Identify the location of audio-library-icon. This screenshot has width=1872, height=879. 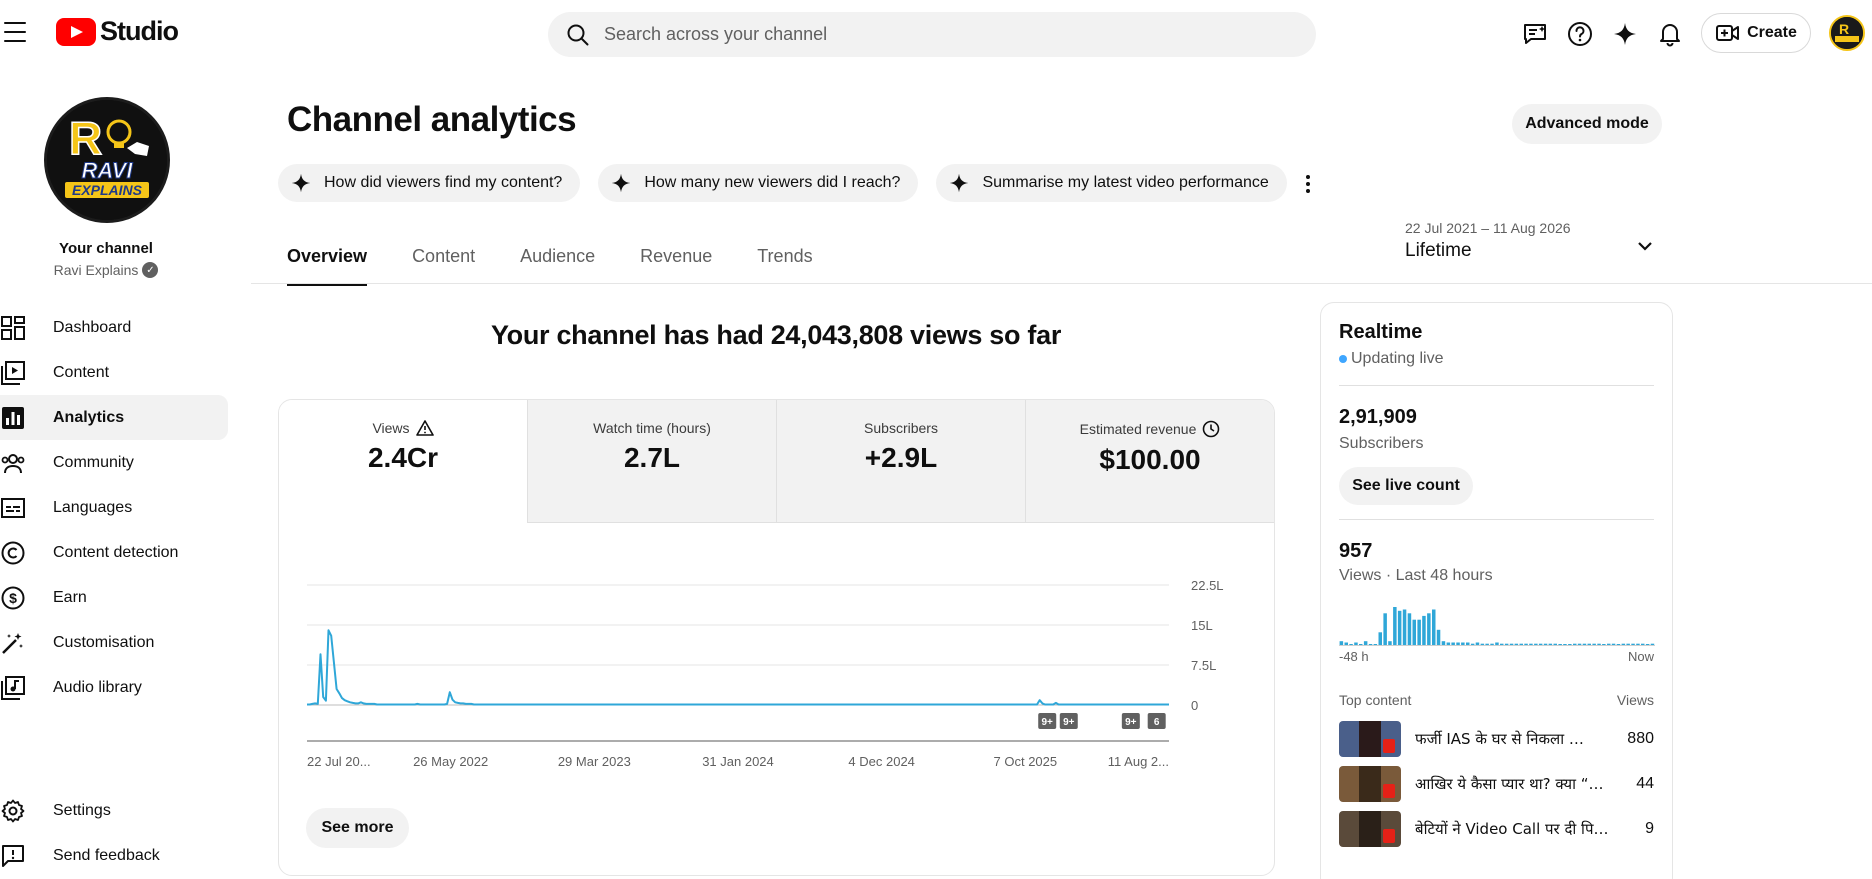
(13, 688).